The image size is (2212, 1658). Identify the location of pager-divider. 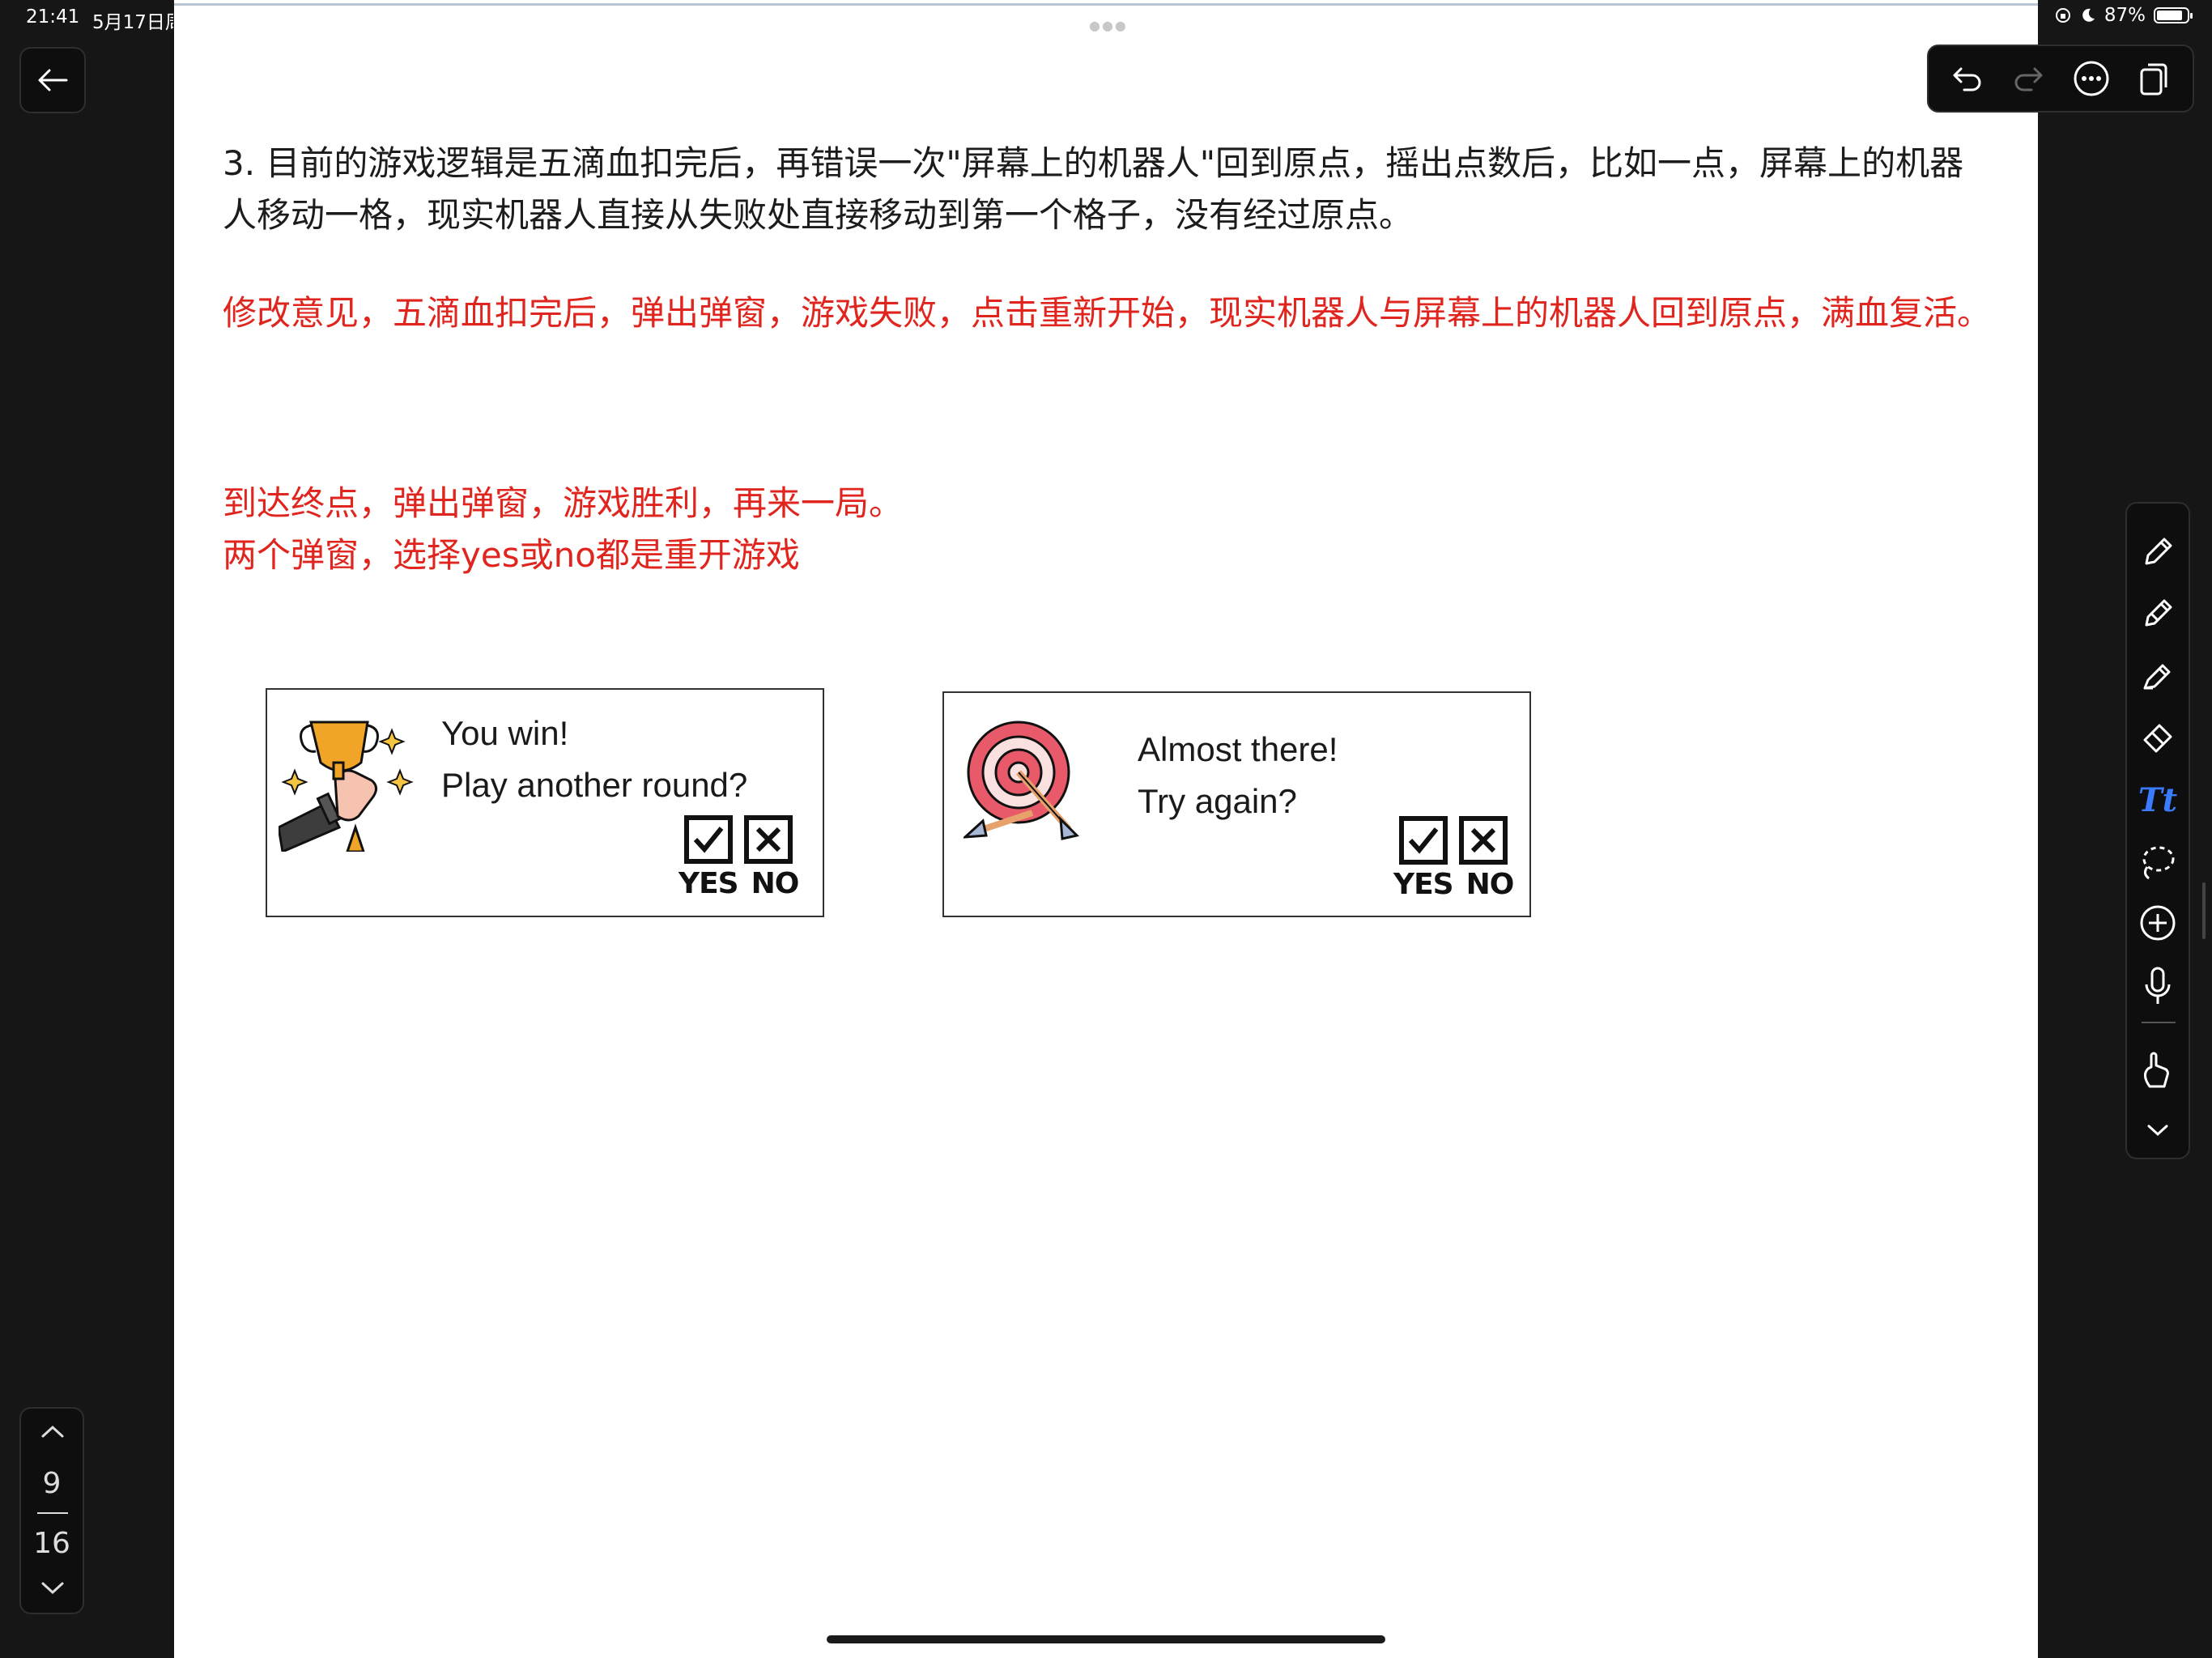
(53, 1513).